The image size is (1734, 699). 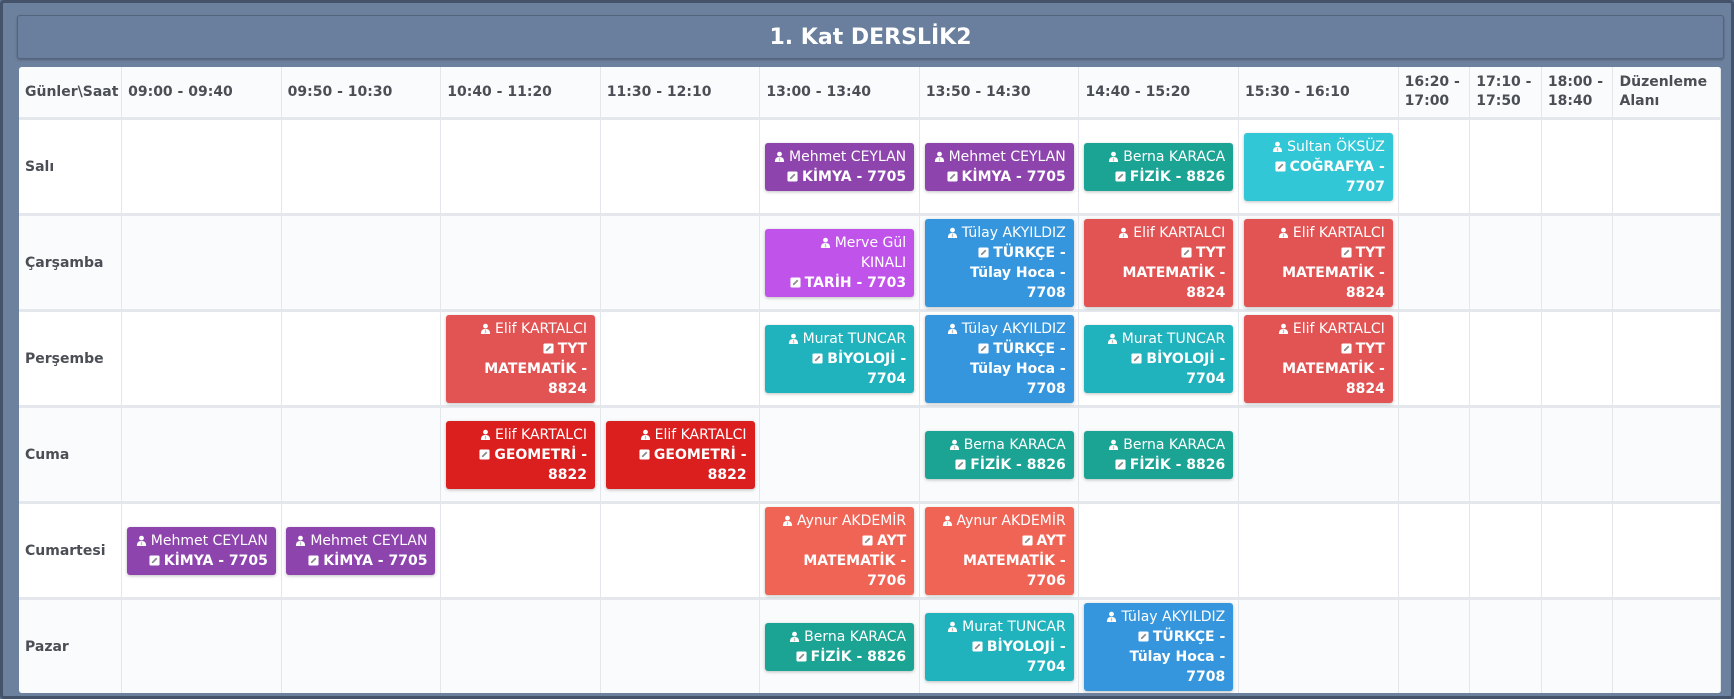 I want to click on edit-icon, so click(x=817, y=357).